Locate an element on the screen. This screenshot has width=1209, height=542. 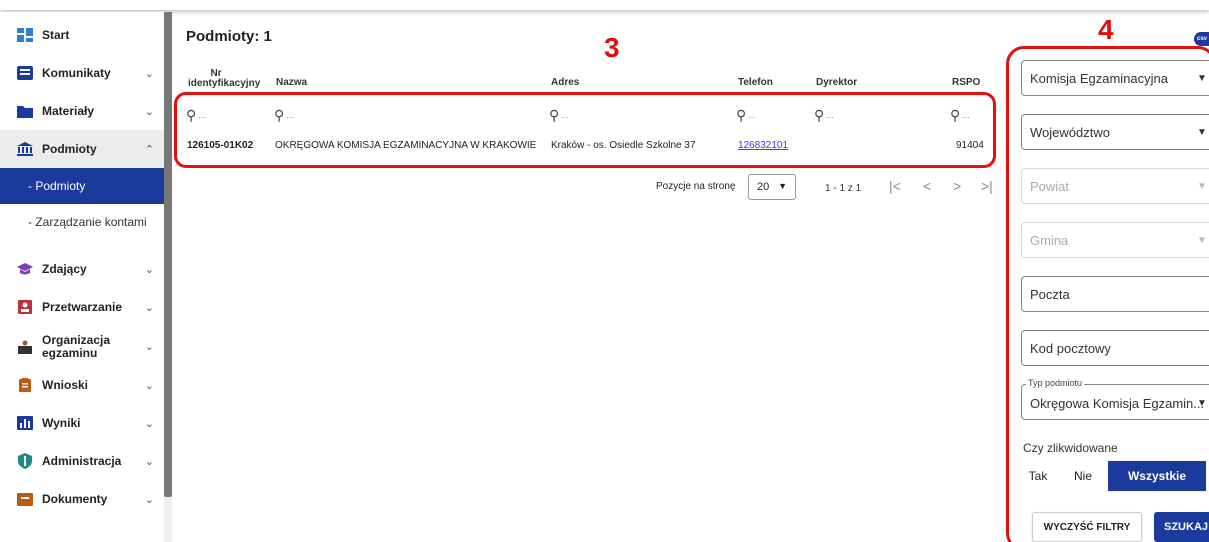
institution-icon is located at coordinates (25, 149).